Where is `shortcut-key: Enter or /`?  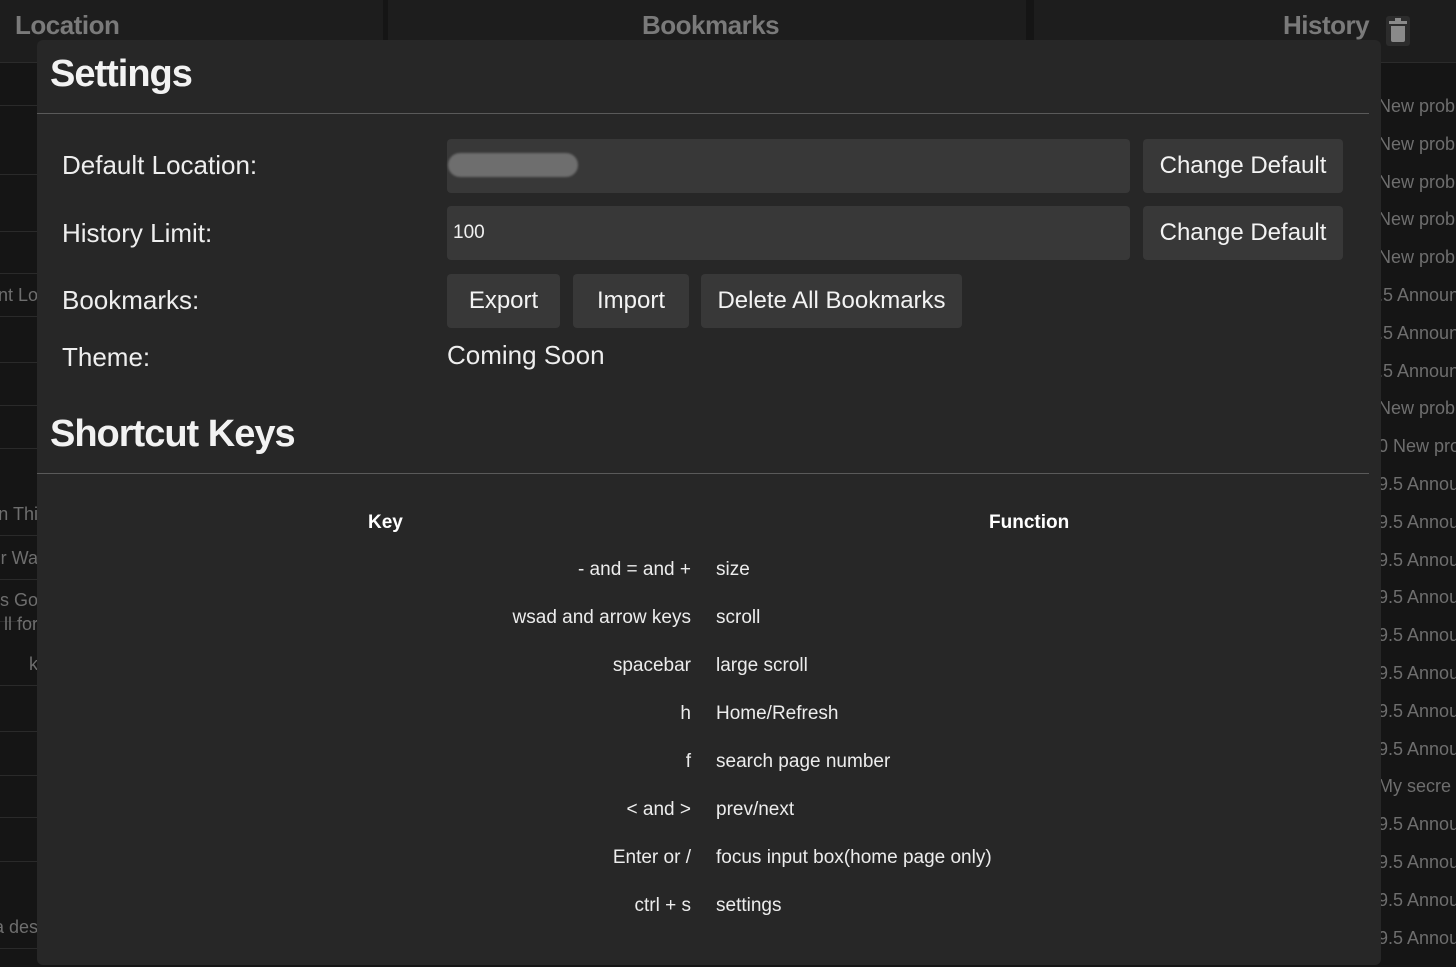 shortcut-key: Enter or / is located at coordinates (651, 857).